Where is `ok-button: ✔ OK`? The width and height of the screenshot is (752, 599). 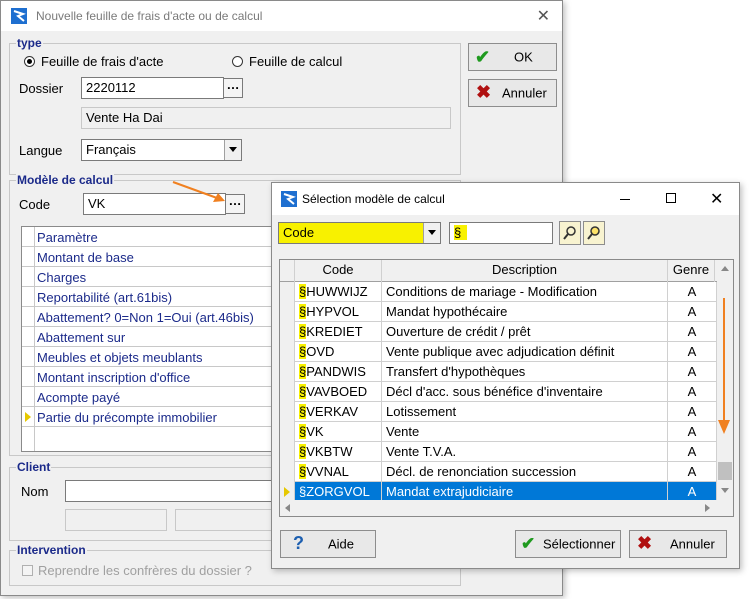 ok-button: ✔ OK is located at coordinates (512, 57).